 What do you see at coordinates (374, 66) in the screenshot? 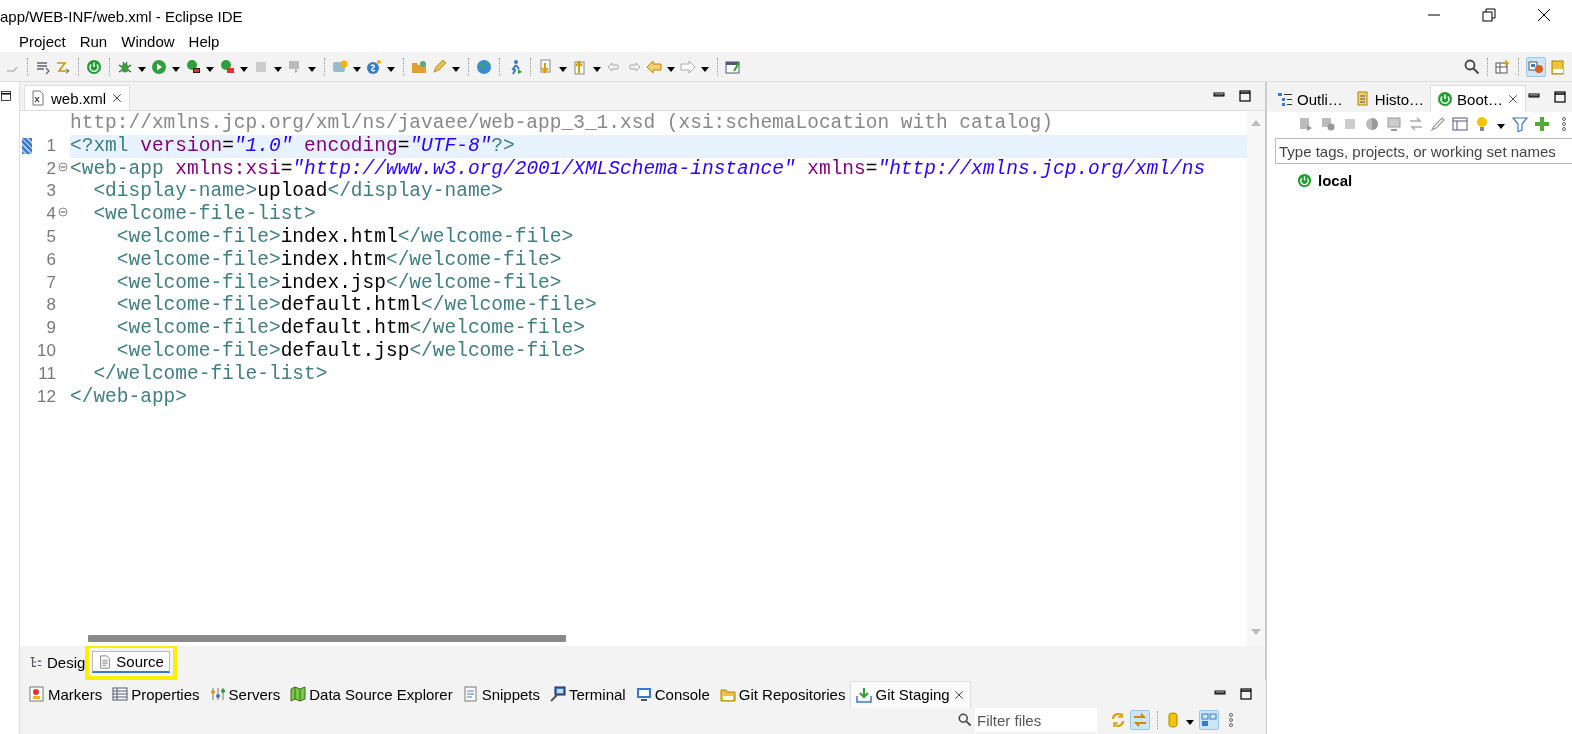
I see `circle-icon` at bounding box center [374, 66].